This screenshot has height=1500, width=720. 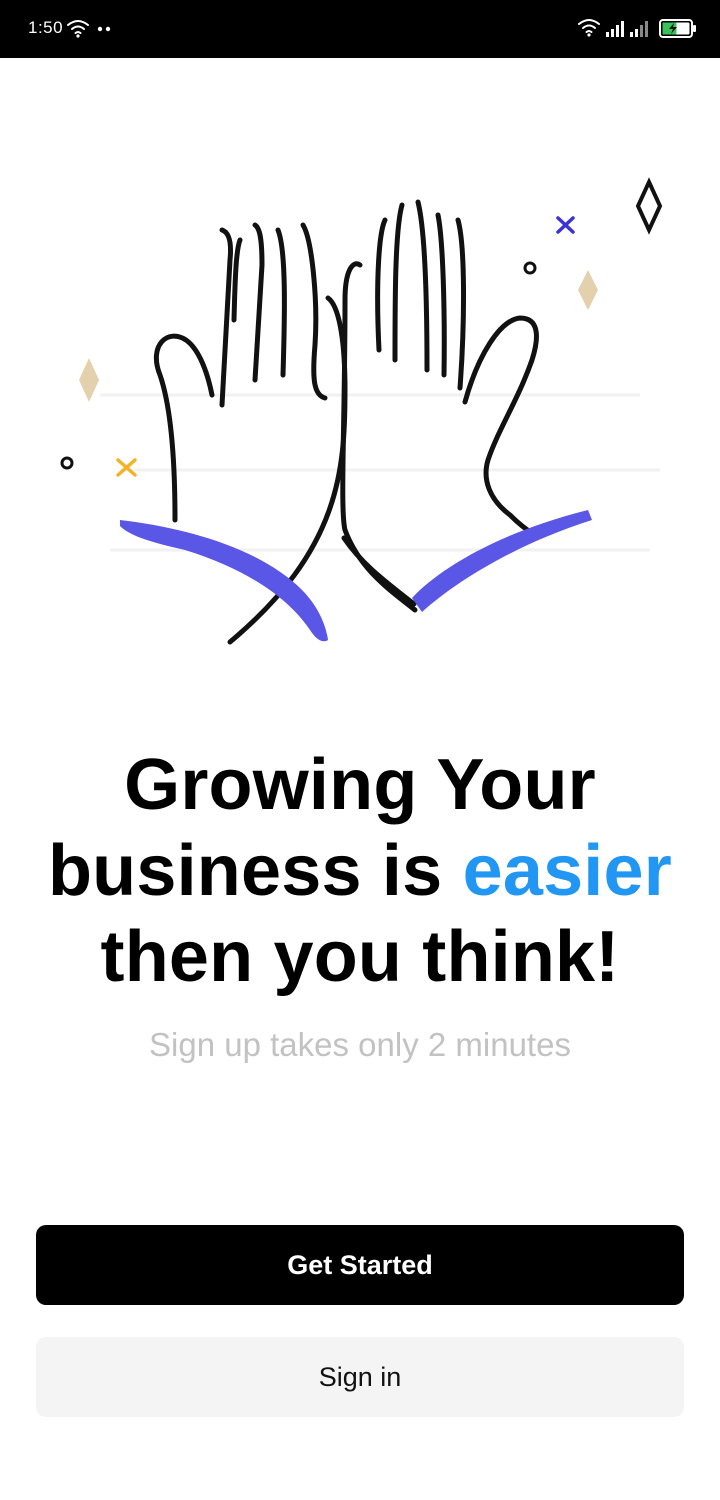 I want to click on hero-line-2: business is easier, so click(x=360, y=871).